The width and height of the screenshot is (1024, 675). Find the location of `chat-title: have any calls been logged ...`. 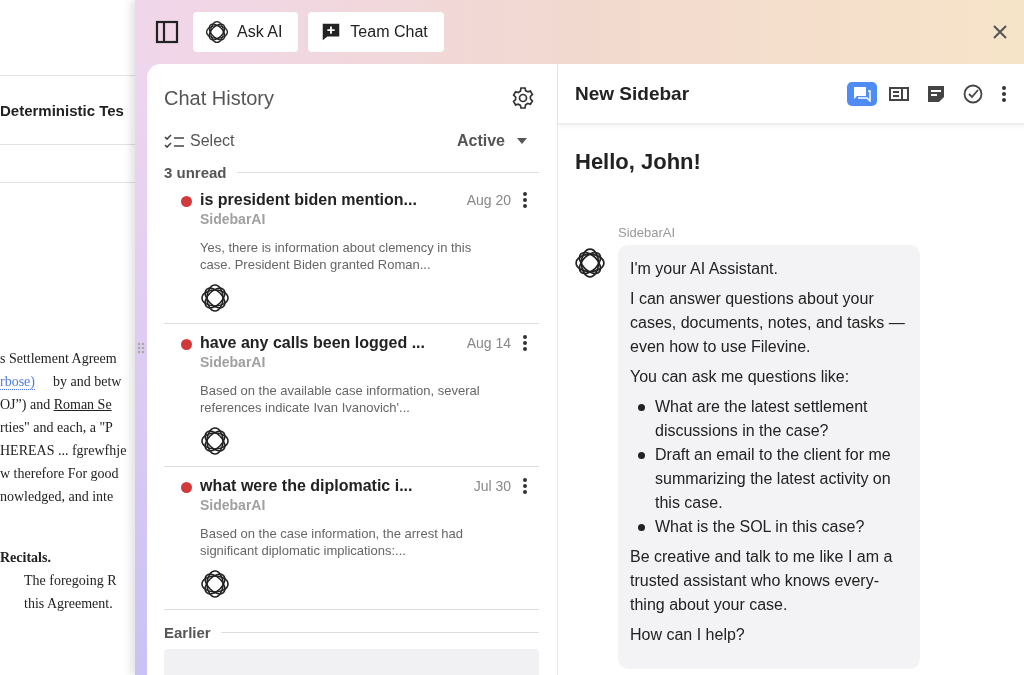

chat-title: have any calls been logged ... is located at coordinates (333, 343).